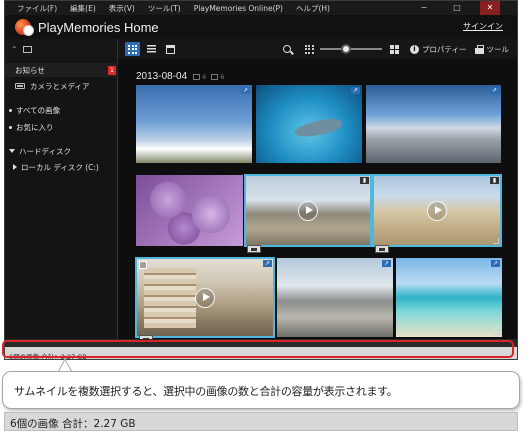 The image size is (530, 447). What do you see at coordinates (345, 49) in the screenshot?
I see `slider-knob` at bounding box center [345, 49].